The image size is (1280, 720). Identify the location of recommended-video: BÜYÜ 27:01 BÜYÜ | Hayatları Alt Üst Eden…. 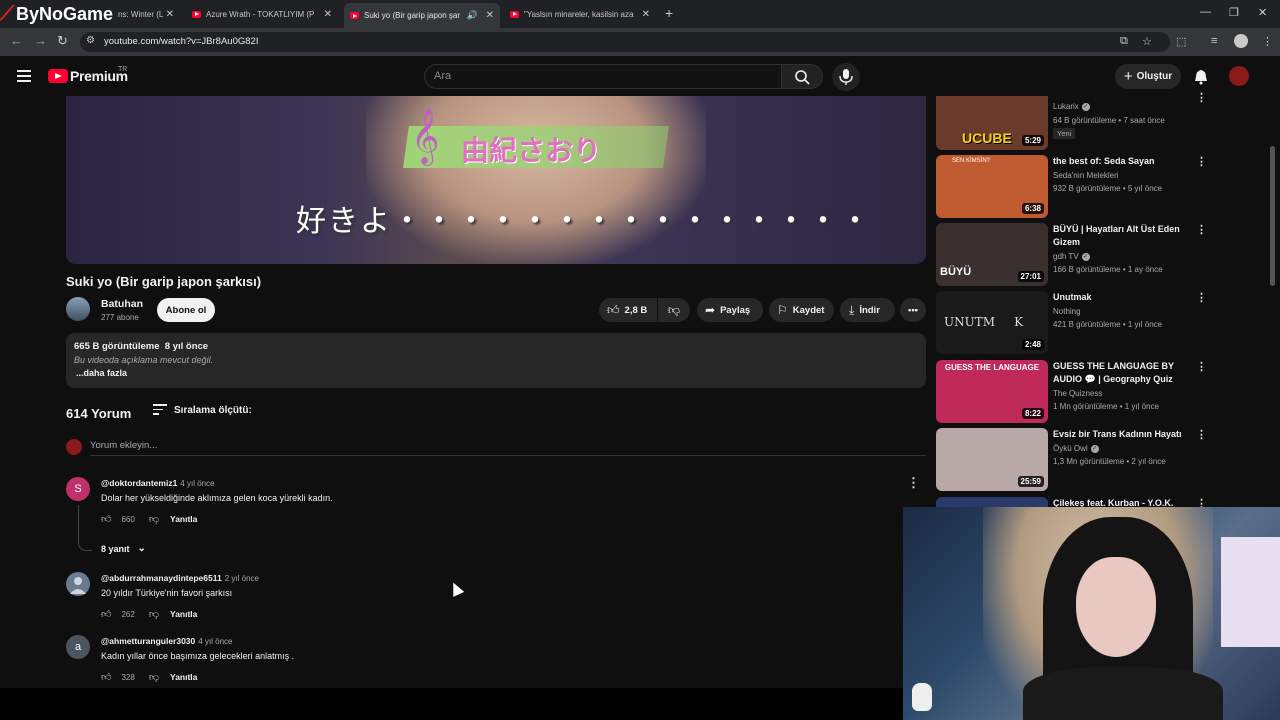
(1071, 254).